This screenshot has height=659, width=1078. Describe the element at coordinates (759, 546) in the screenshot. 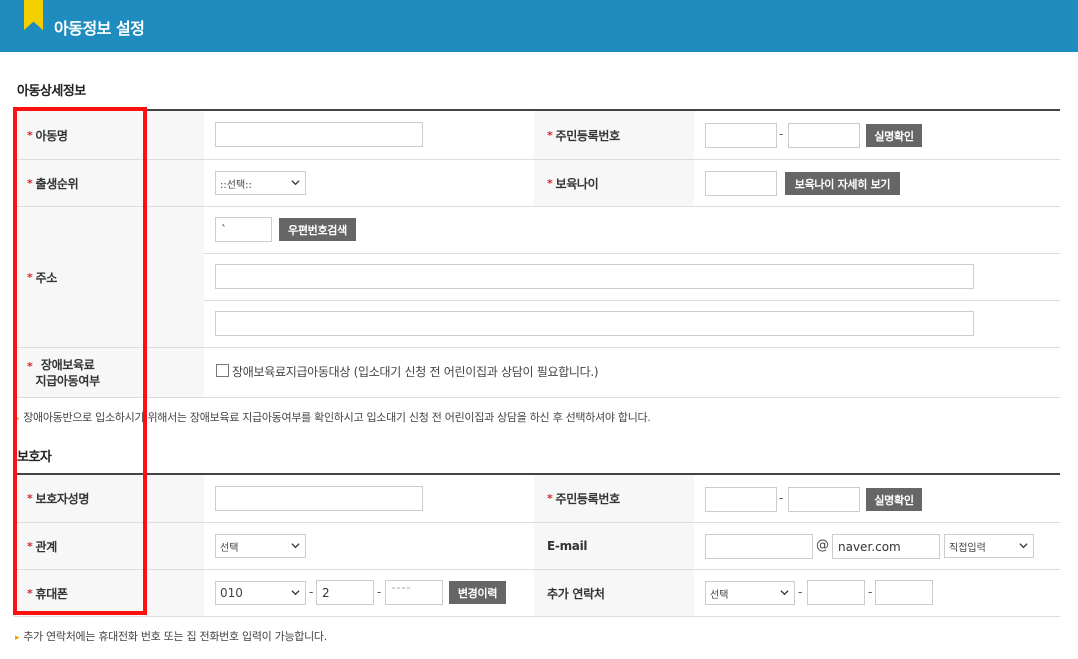

I see `email-id-input` at that location.